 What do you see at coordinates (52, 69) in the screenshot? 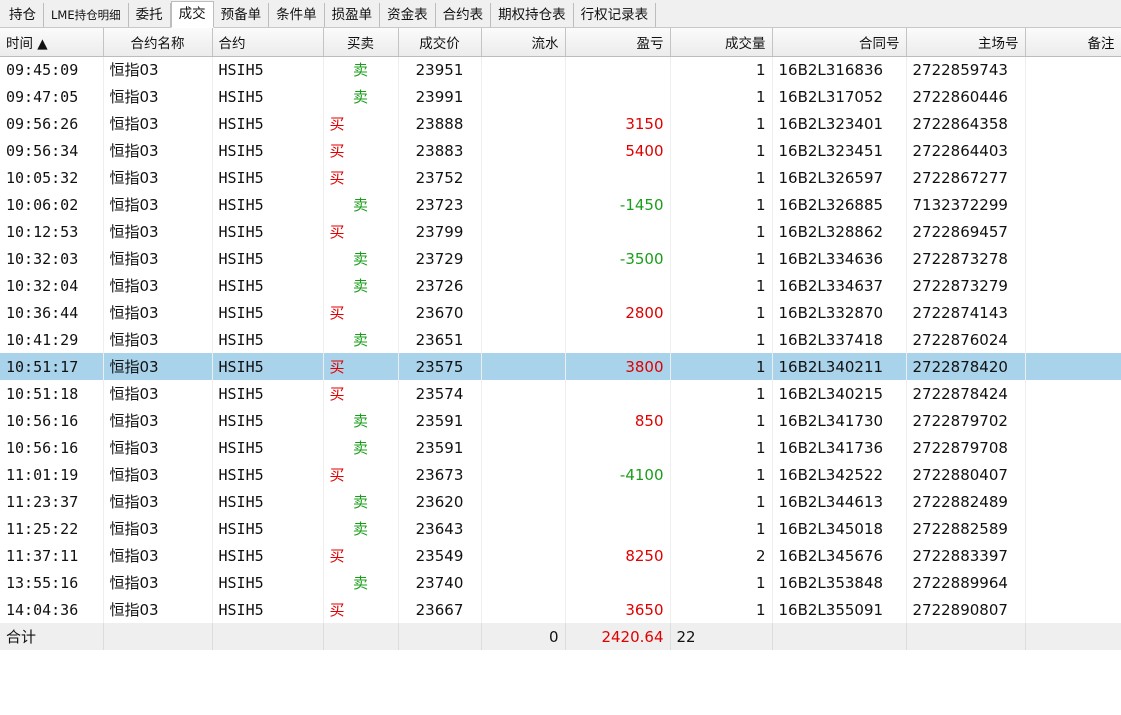
I see `cell-time: 09:45:09` at bounding box center [52, 69].